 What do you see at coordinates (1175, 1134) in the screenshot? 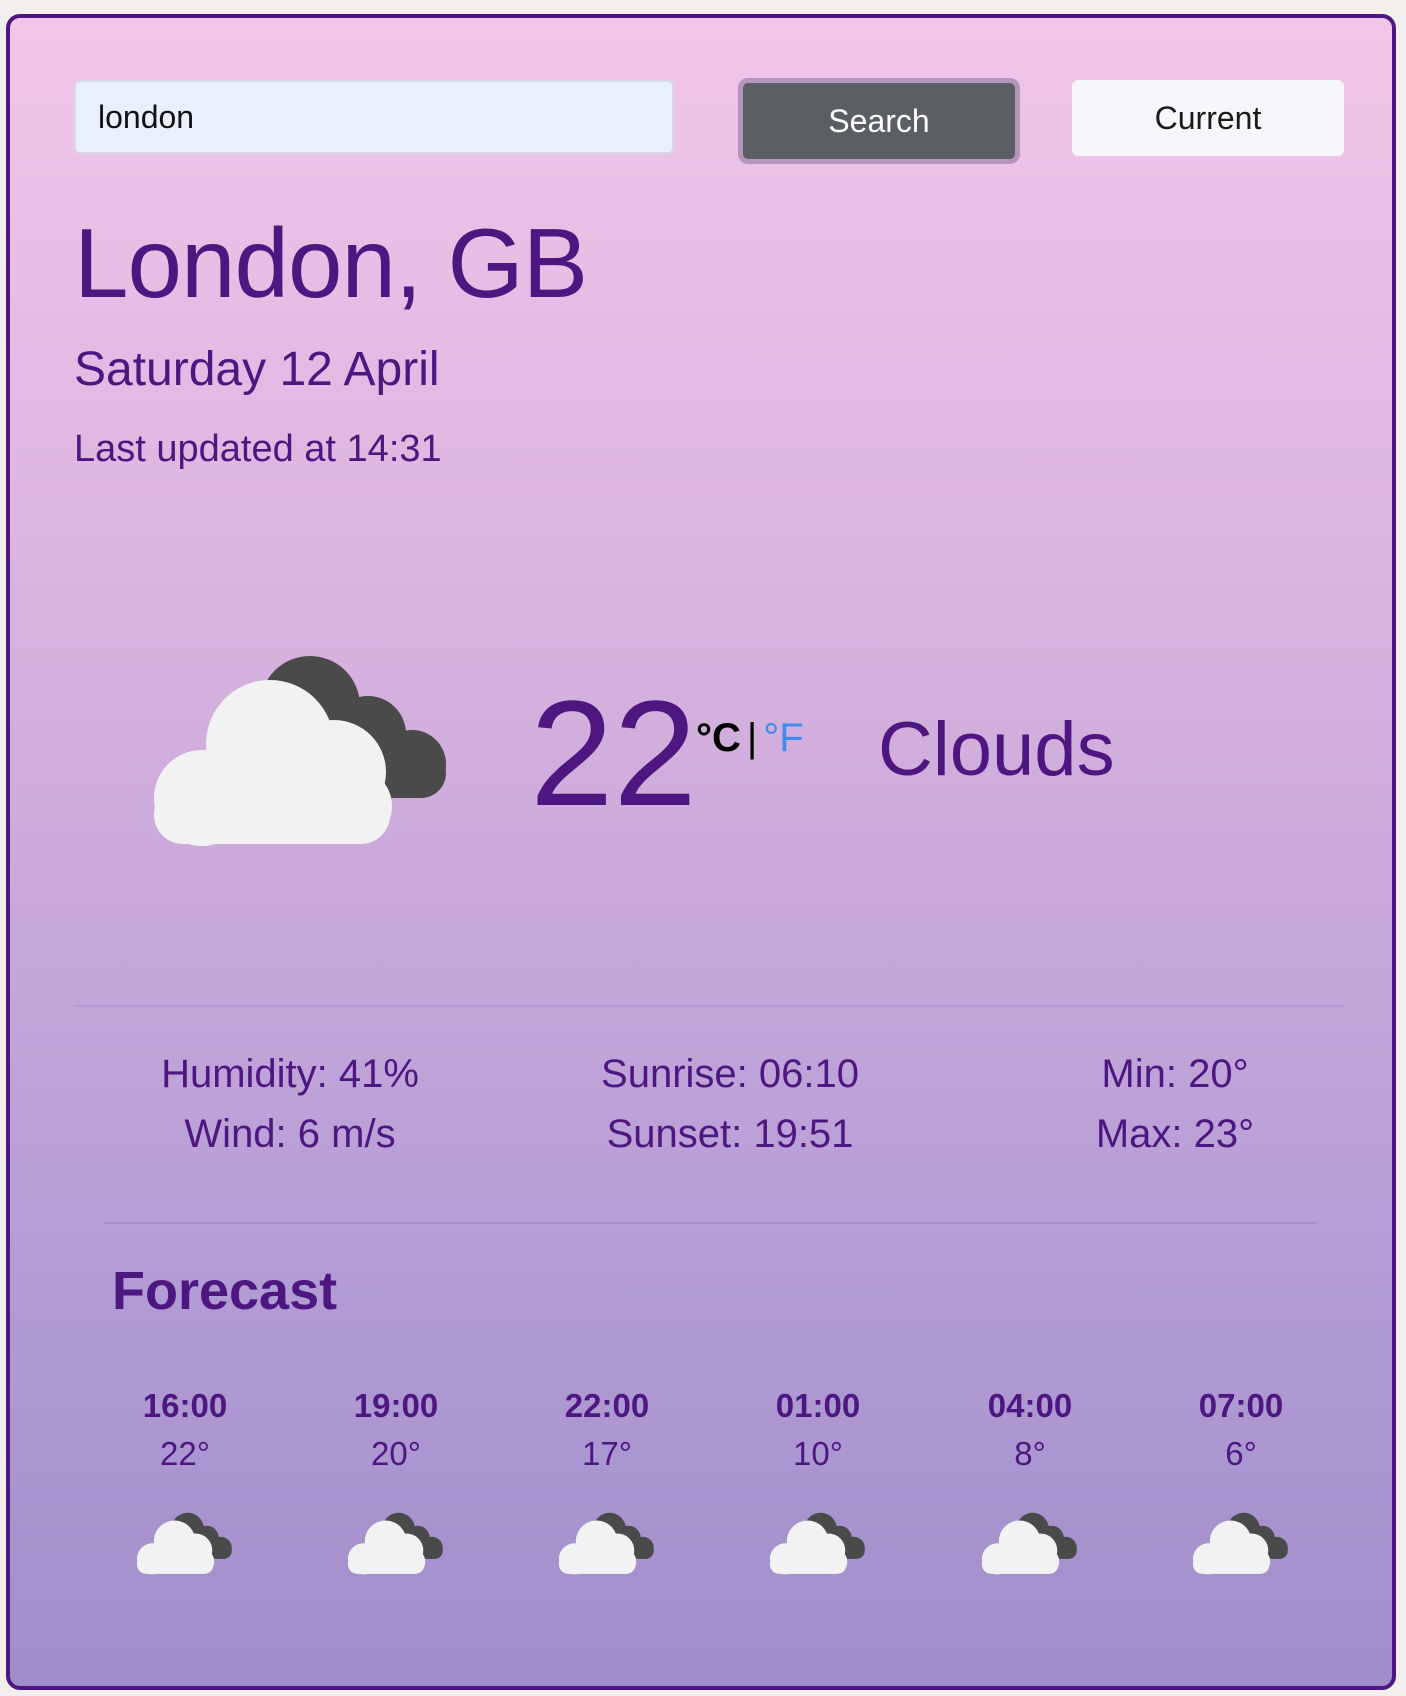
I see `max-temperature: Max: 23°` at bounding box center [1175, 1134].